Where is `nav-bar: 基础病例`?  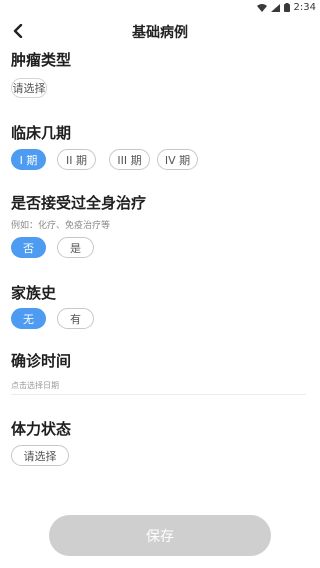
nav-bar: 基础病例 is located at coordinates (160, 32).